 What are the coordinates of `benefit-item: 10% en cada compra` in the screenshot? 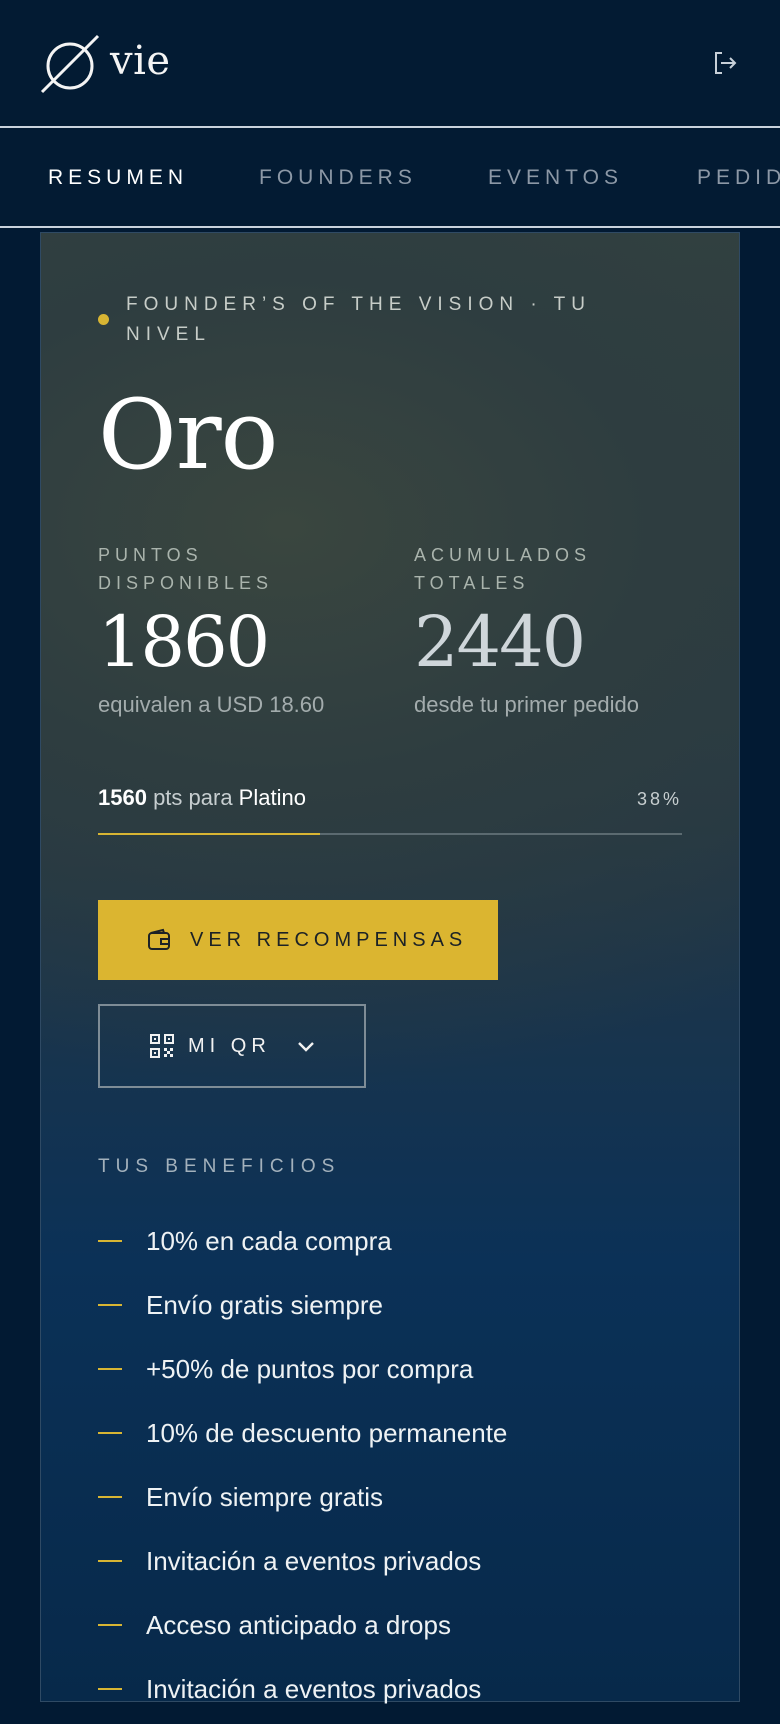 It's located at (388, 1244).